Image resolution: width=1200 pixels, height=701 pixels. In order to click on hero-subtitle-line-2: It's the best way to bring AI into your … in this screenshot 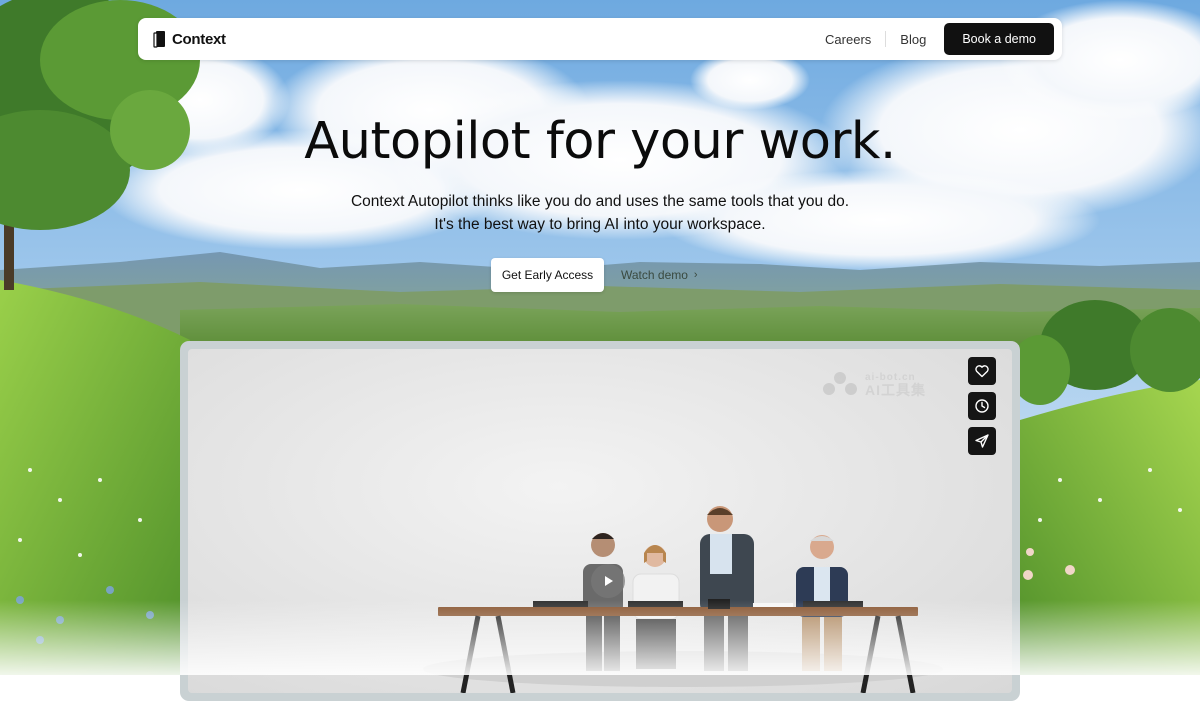, I will do `click(600, 224)`.